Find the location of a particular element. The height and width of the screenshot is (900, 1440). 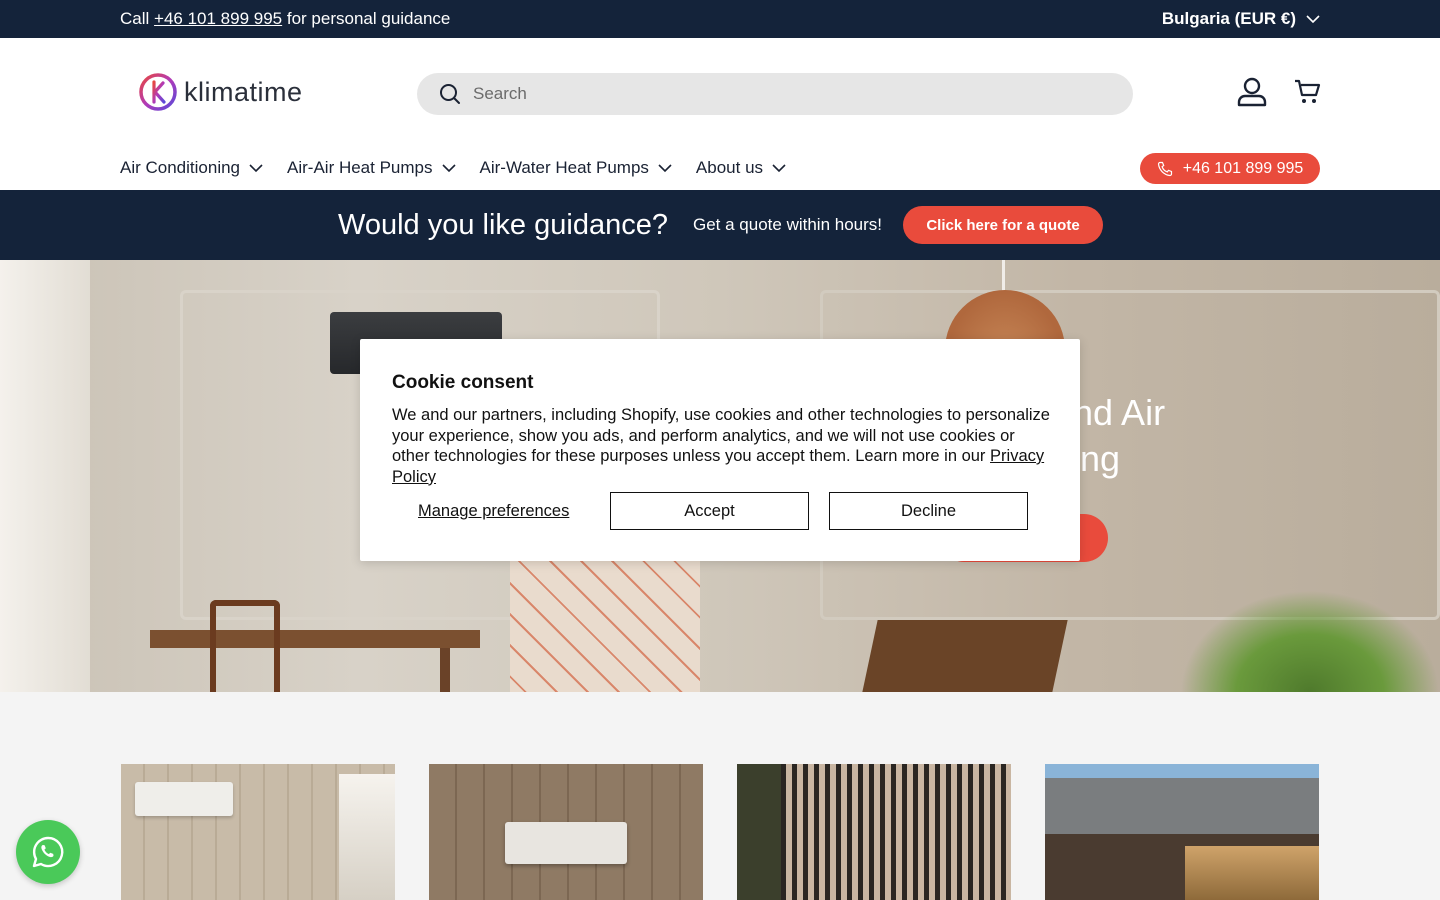

nav-item-air-air-heat-pumps: Air-Air Heat Pumps is located at coordinates (371, 168).